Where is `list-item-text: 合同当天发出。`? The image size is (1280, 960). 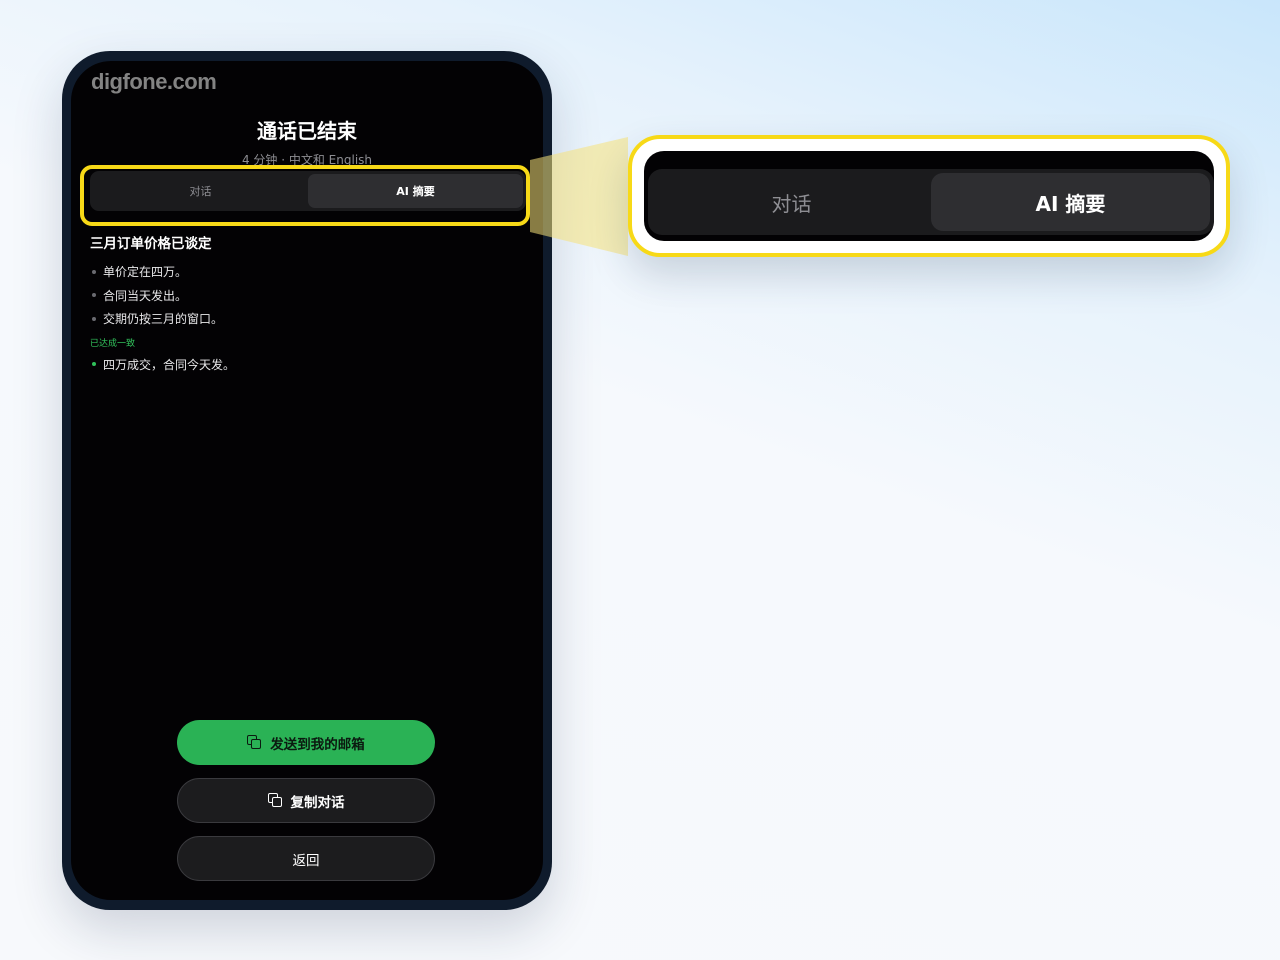
list-item-text: 合同当天发出。 is located at coordinates (145, 295).